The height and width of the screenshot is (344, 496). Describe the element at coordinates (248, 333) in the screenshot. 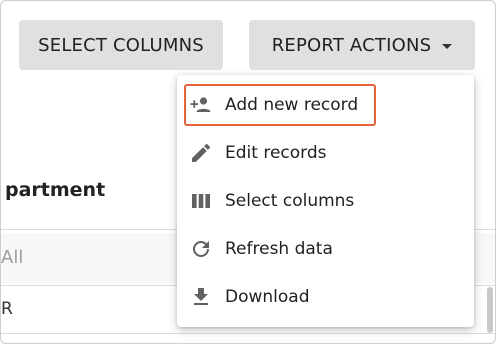

I see `row-divider` at that location.